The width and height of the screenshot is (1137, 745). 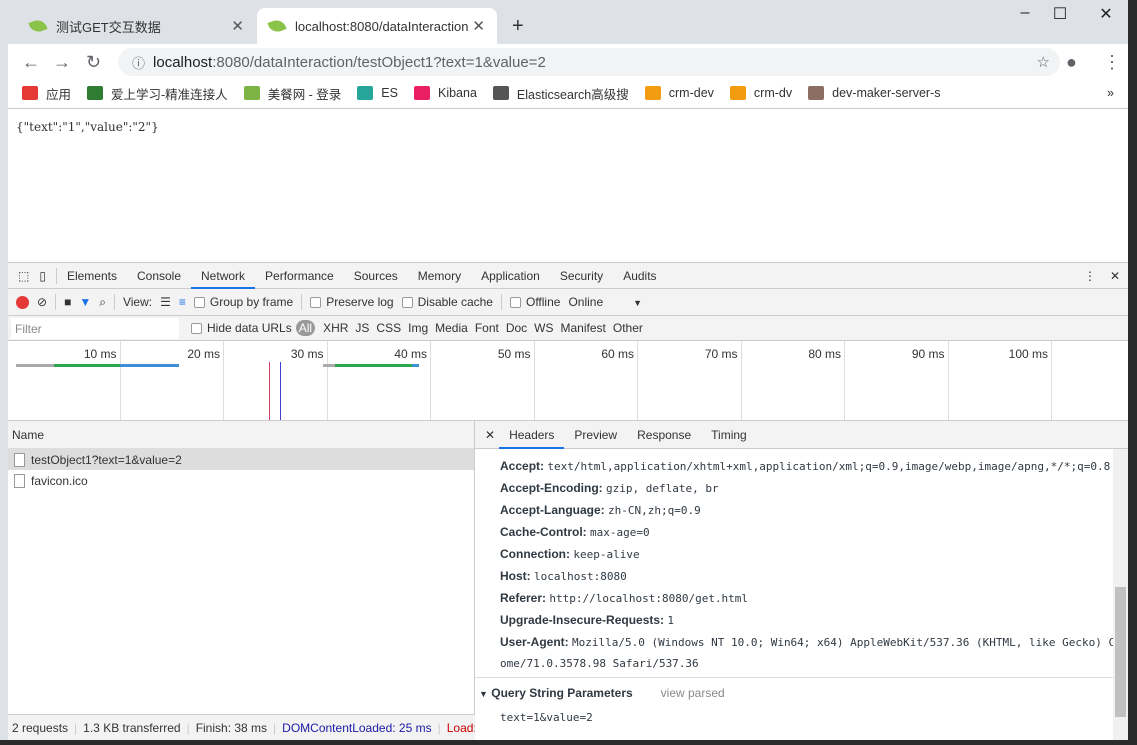 I want to click on bookmark-label: crm-dev, so click(x=691, y=93).